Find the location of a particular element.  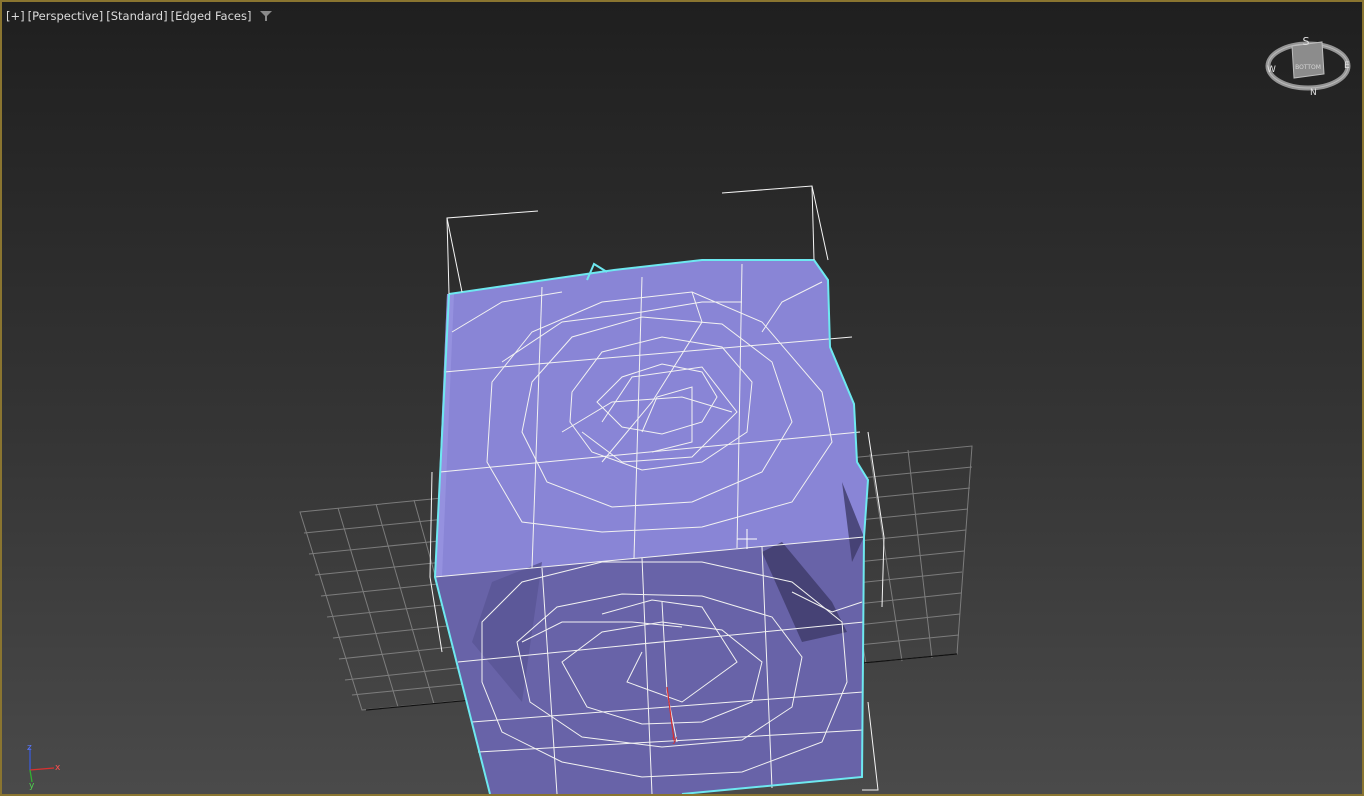

axis-tripod: z x y is located at coordinates (44, 766).